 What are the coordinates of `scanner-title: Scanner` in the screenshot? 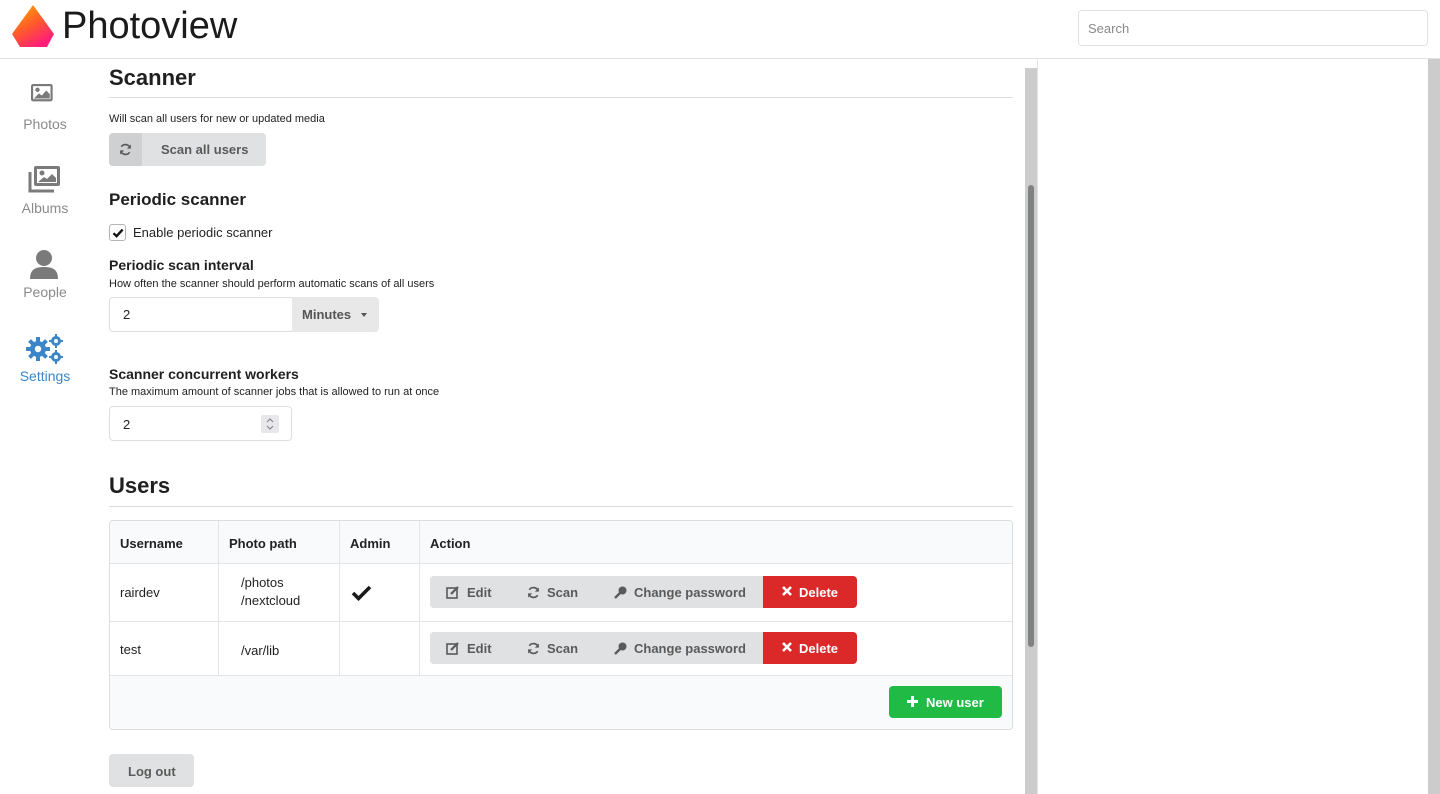 It's located at (152, 77).